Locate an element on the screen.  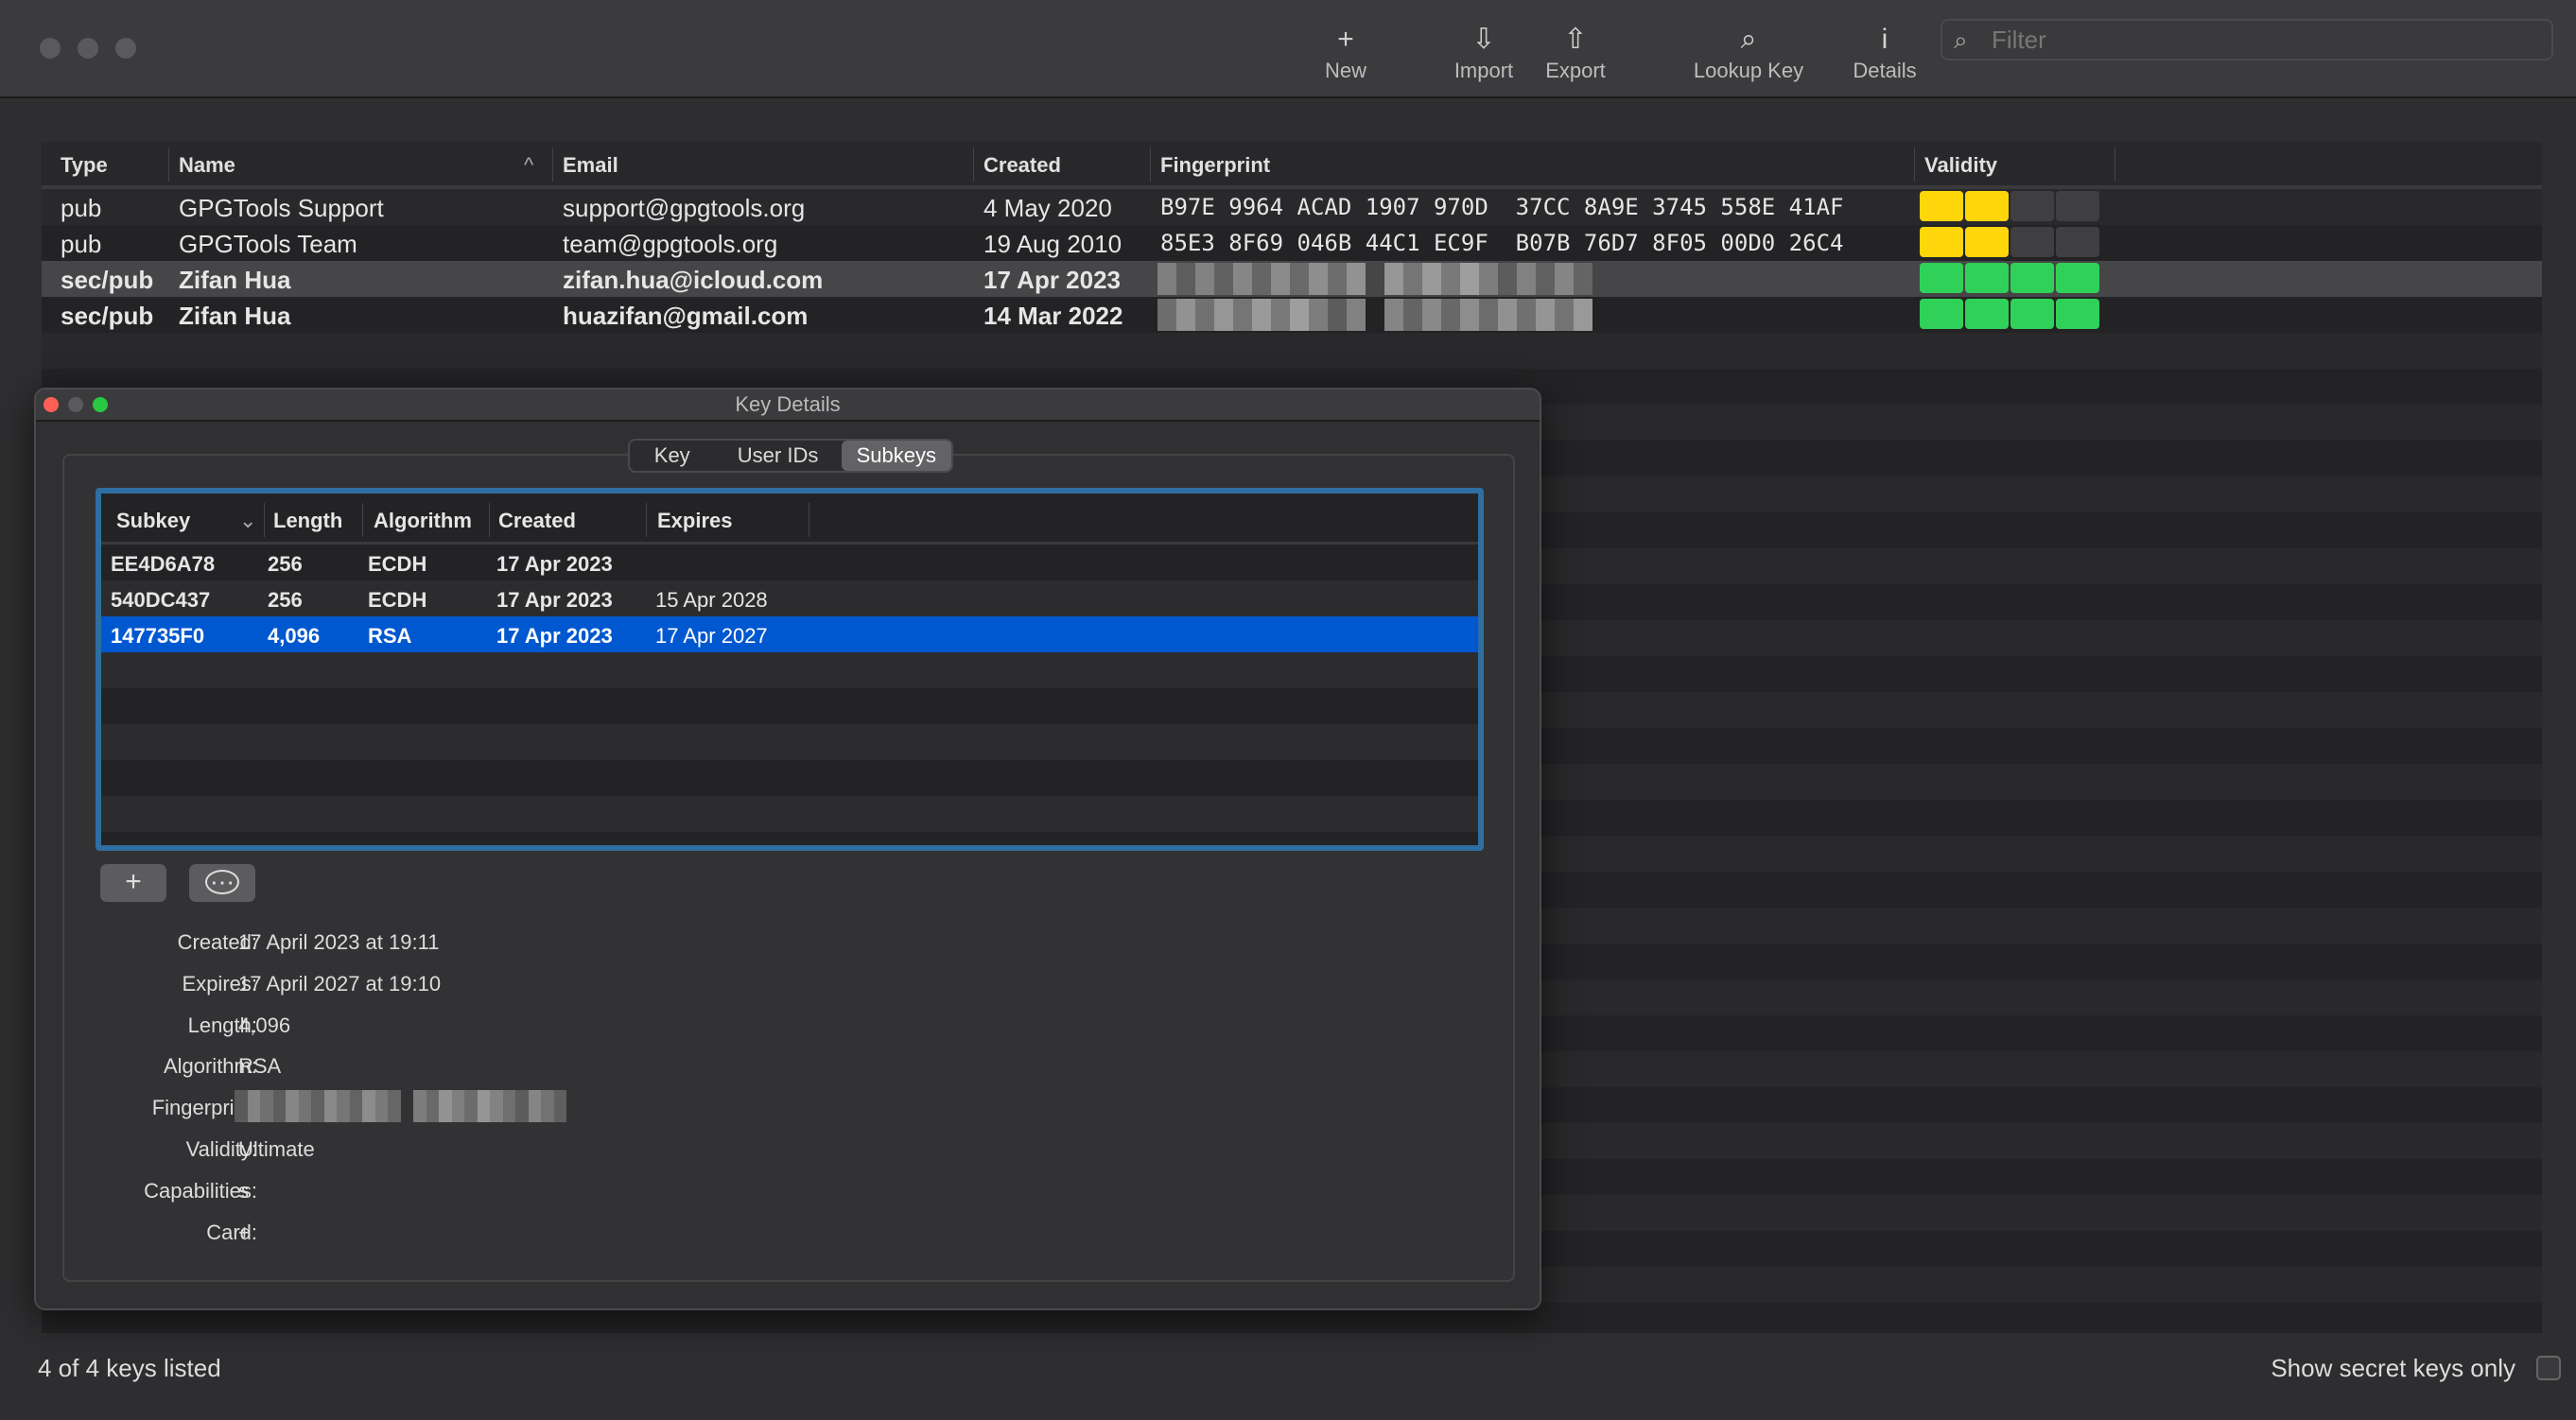
col-type: Type is located at coordinates (84, 165).